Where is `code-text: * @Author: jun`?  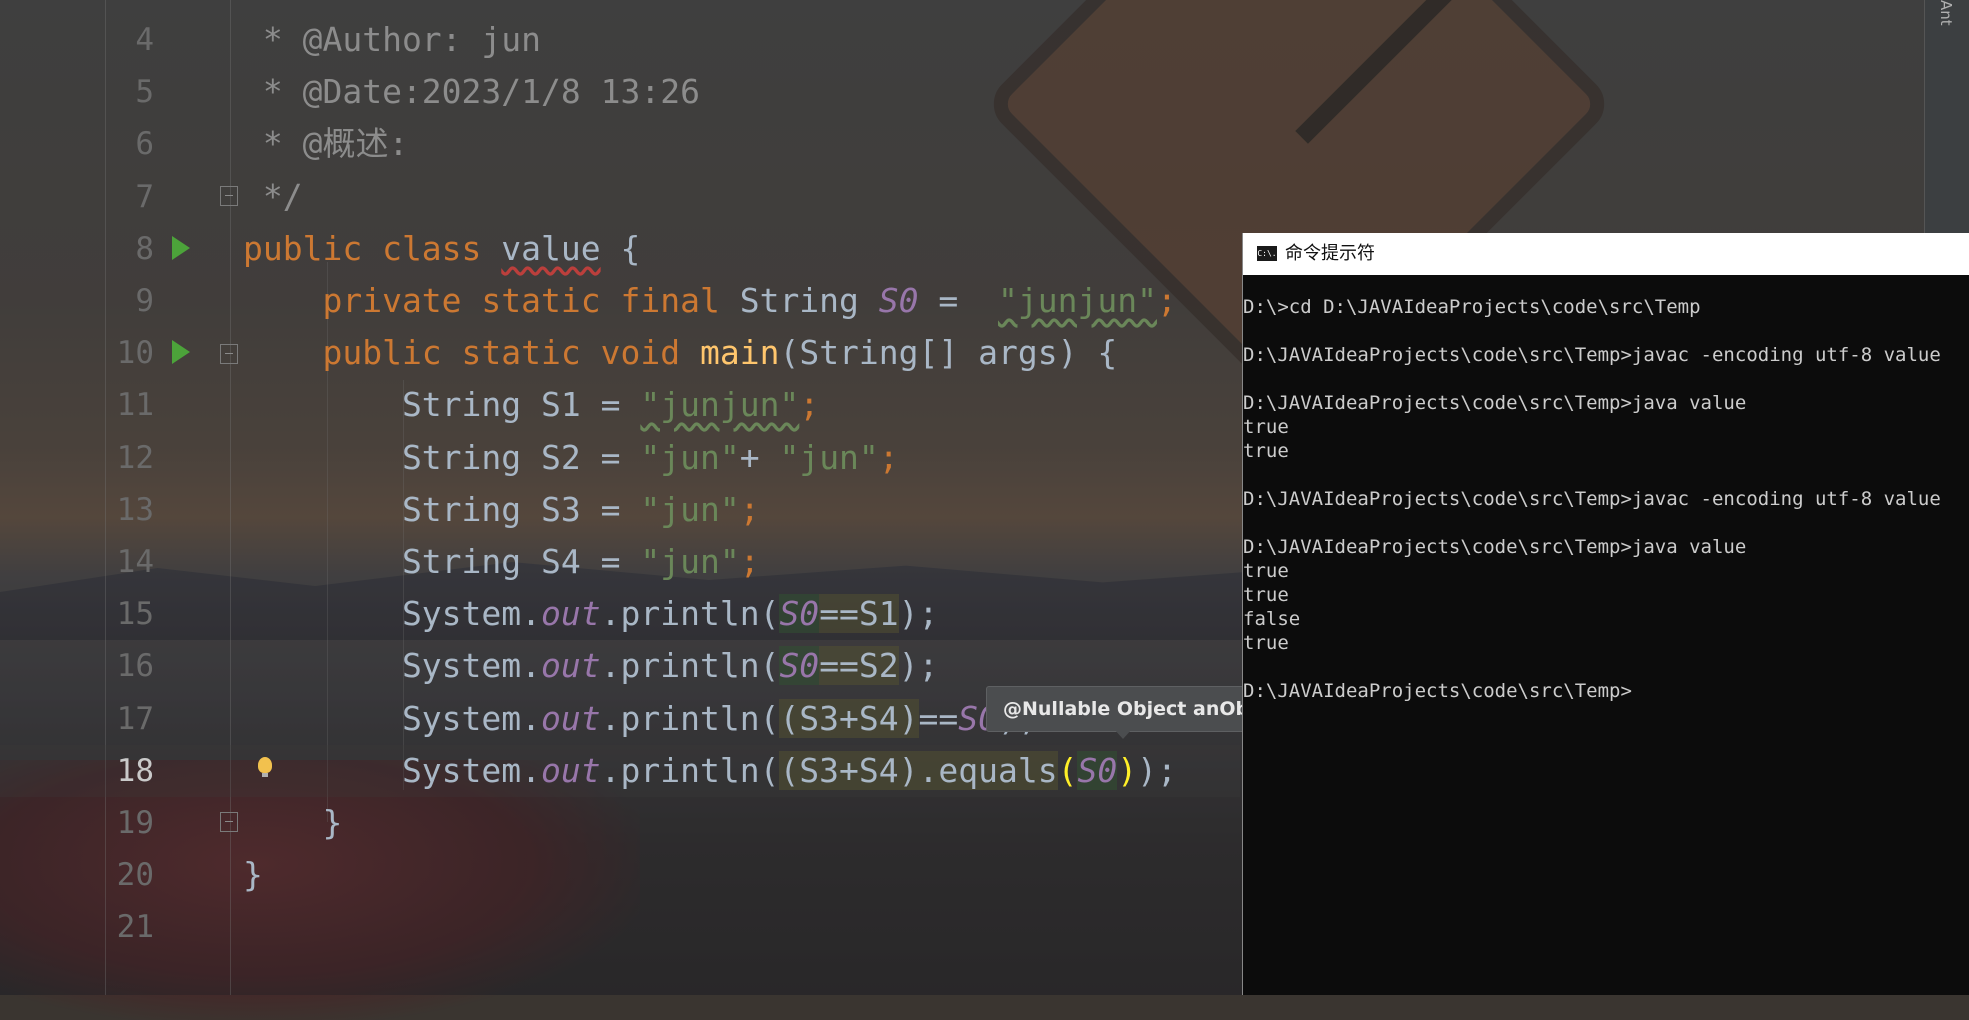
code-text: * @Author: jun is located at coordinates (392, 40).